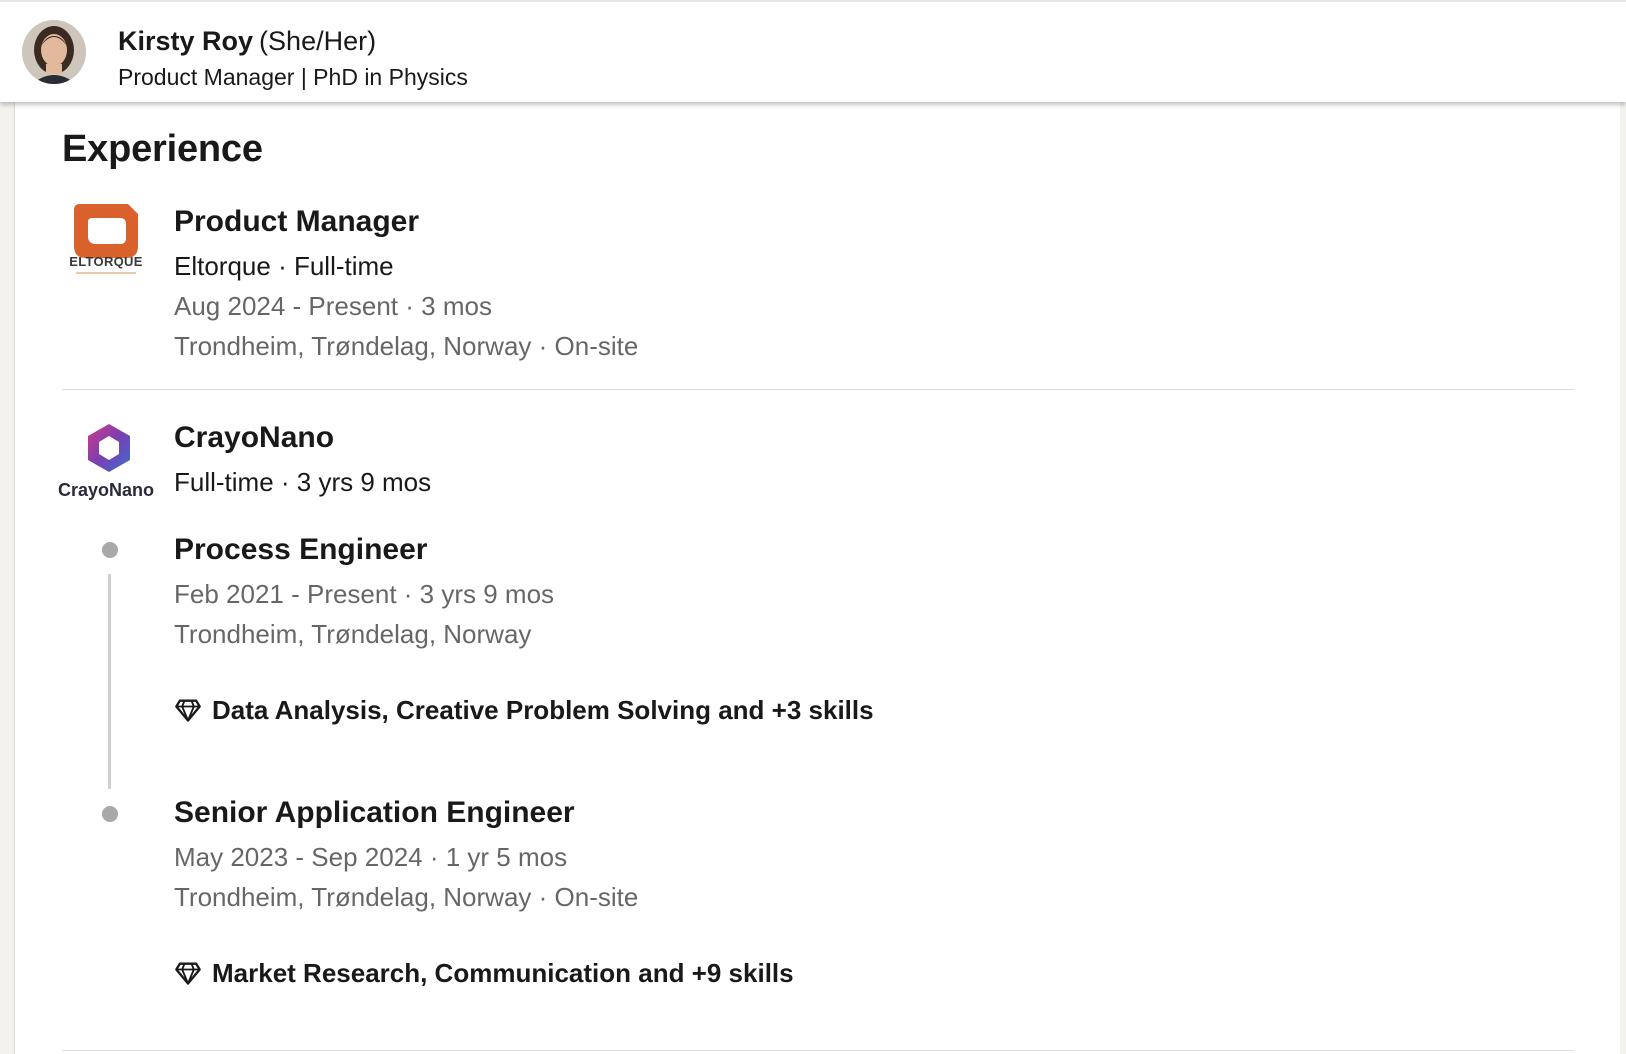  Describe the element at coordinates (374, 813) in the screenshot. I see `role-title: Senior Application Engineer` at that location.